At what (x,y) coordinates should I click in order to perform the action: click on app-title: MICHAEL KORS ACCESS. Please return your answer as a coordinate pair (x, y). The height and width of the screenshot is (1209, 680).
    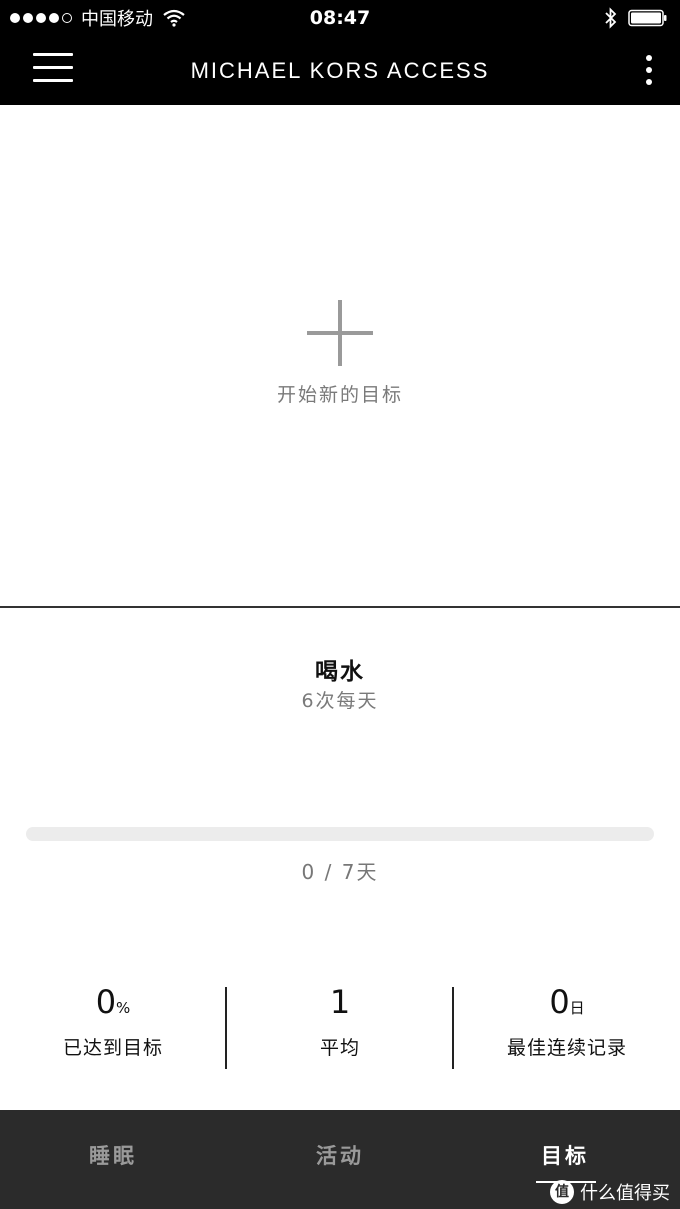
    Looking at the image, I should click on (340, 70).